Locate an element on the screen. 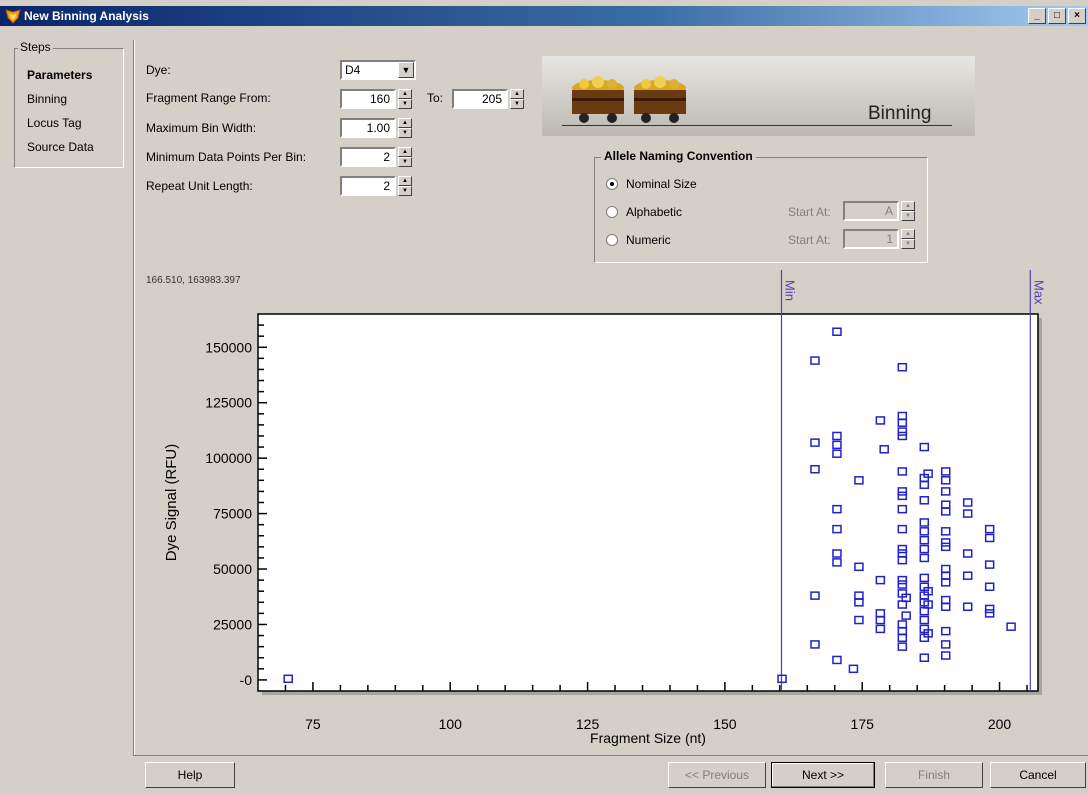 Image resolution: width=1088 pixels, height=795 pixels. maximize-icon: □ is located at coordinates (1057, 15).